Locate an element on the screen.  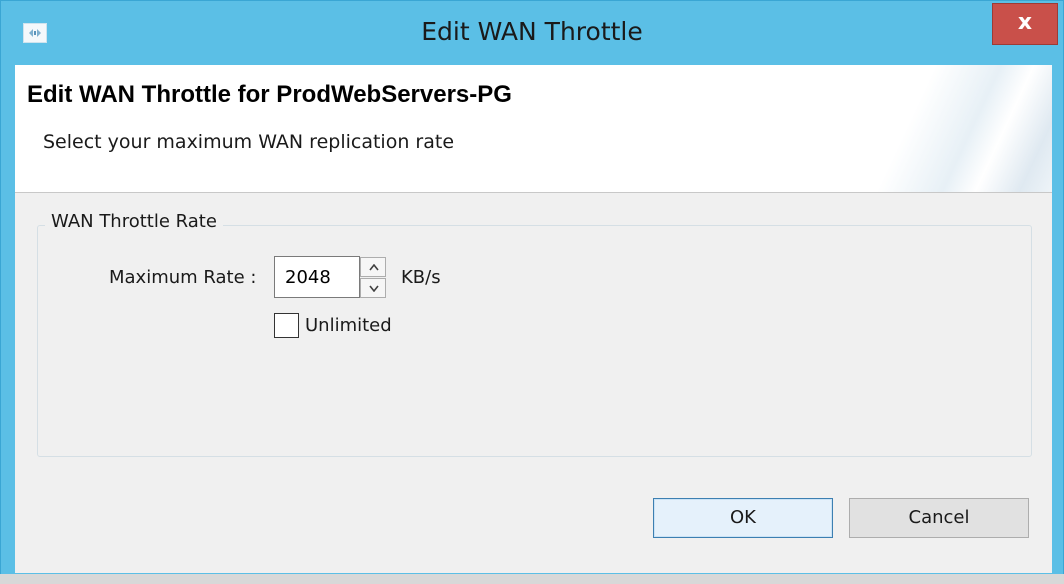
cancel-button: Cancel is located at coordinates (939, 518).